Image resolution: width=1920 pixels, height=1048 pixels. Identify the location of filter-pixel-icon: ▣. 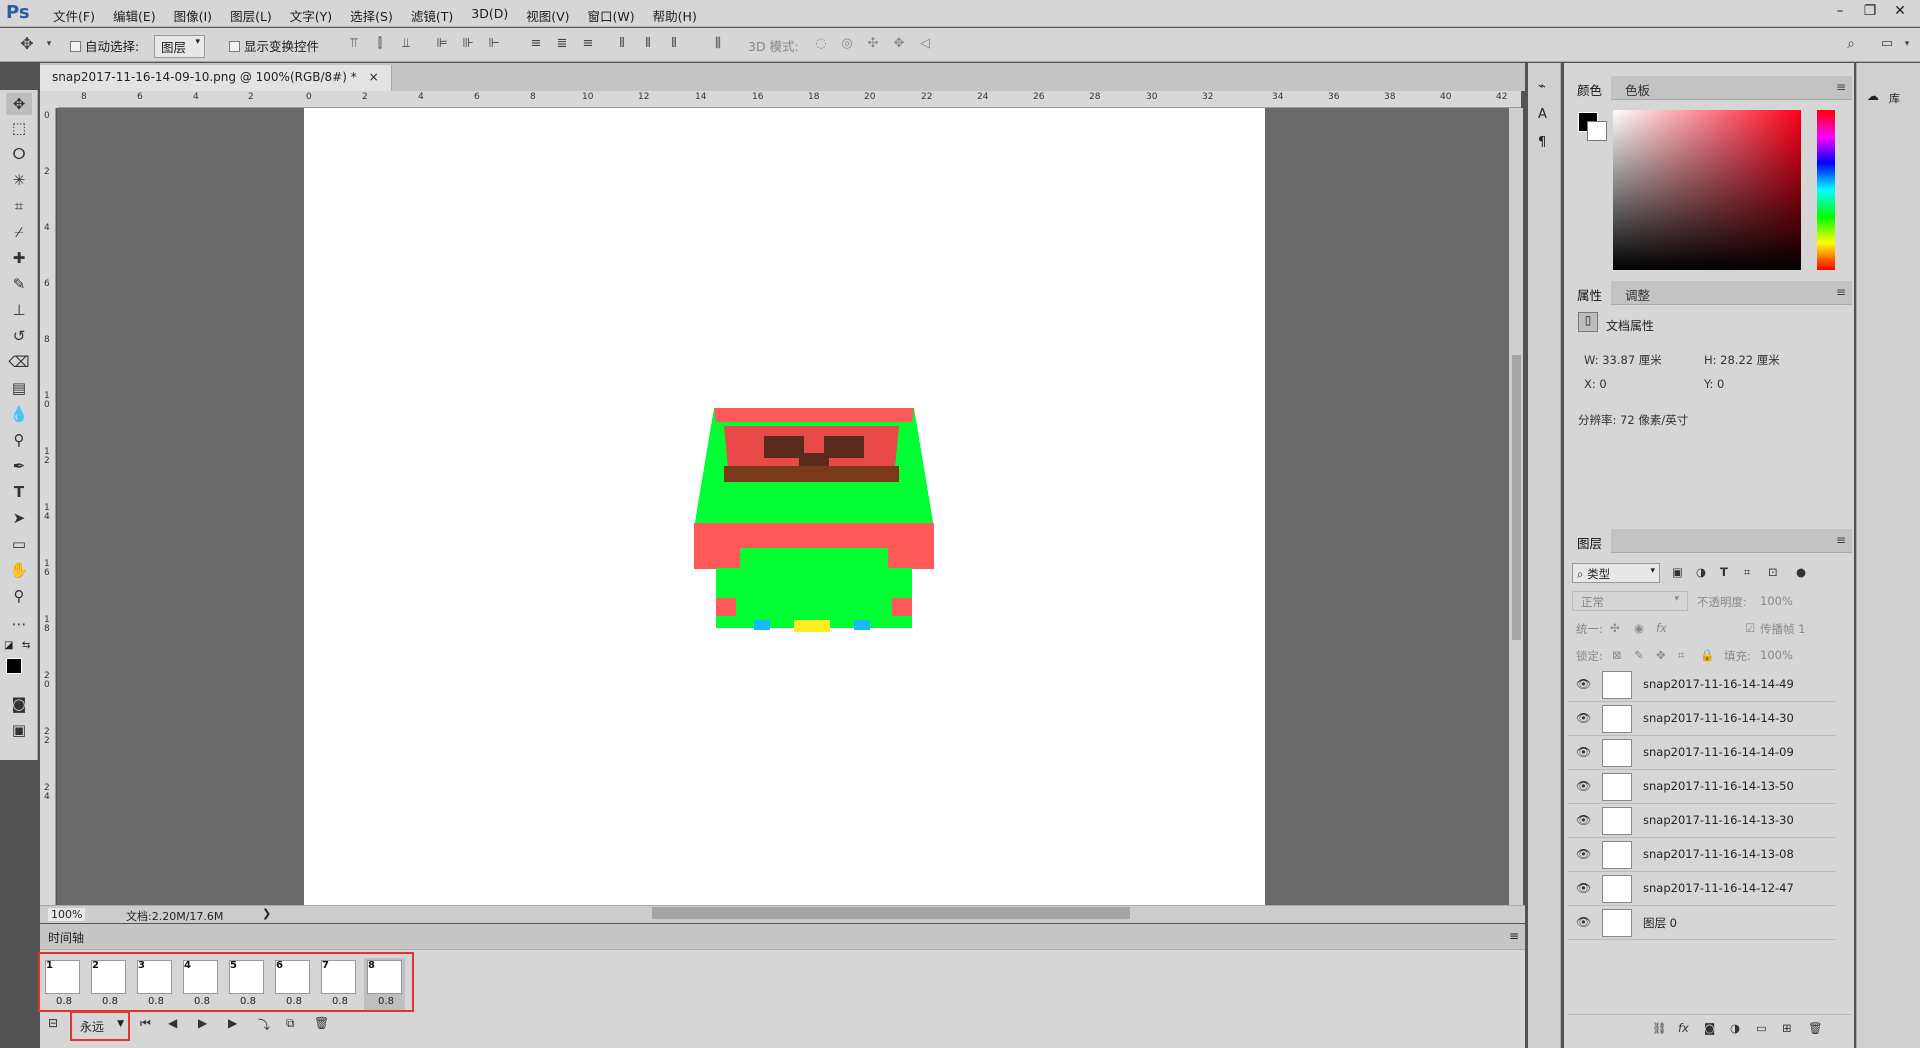
(1677, 572).